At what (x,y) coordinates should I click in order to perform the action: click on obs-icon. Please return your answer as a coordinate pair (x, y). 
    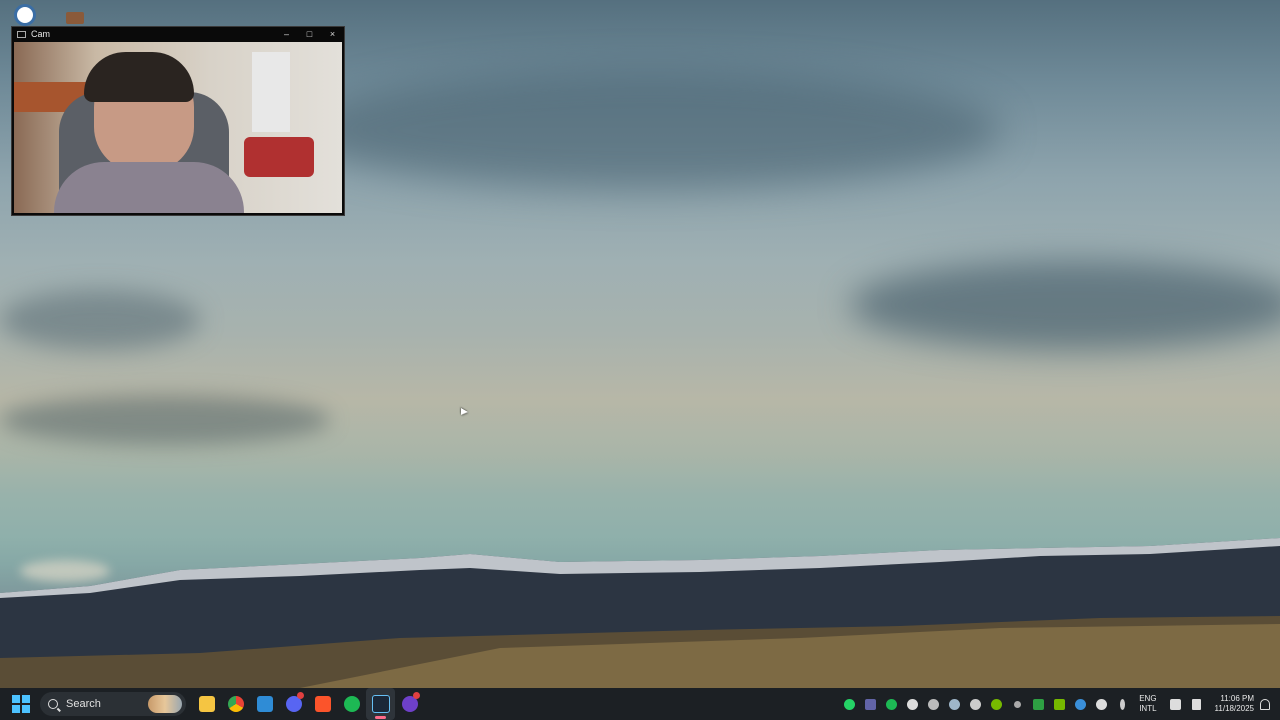
    Looking at the image, I should click on (912, 704).